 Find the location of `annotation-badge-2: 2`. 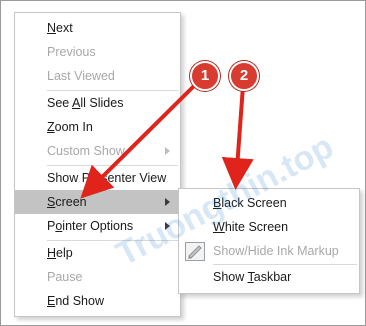

annotation-badge-2: 2 is located at coordinates (244, 76).